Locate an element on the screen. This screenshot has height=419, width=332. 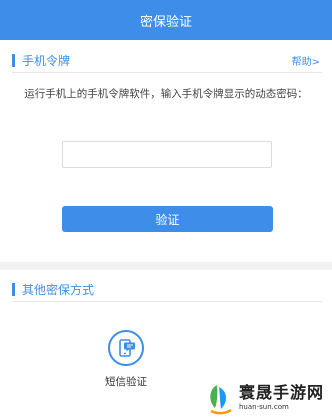
watermark: 寰晟手游网 huan-sun.com is located at coordinates (264, 398).